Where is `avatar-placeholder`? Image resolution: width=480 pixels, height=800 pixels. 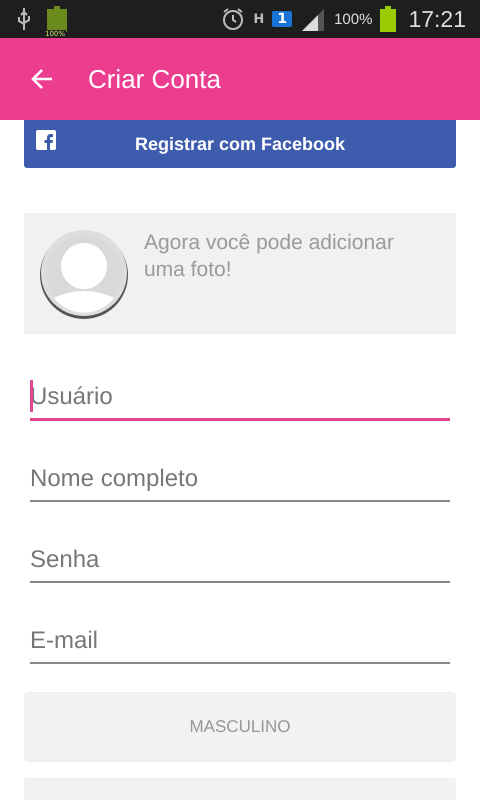 avatar-placeholder is located at coordinates (84, 274).